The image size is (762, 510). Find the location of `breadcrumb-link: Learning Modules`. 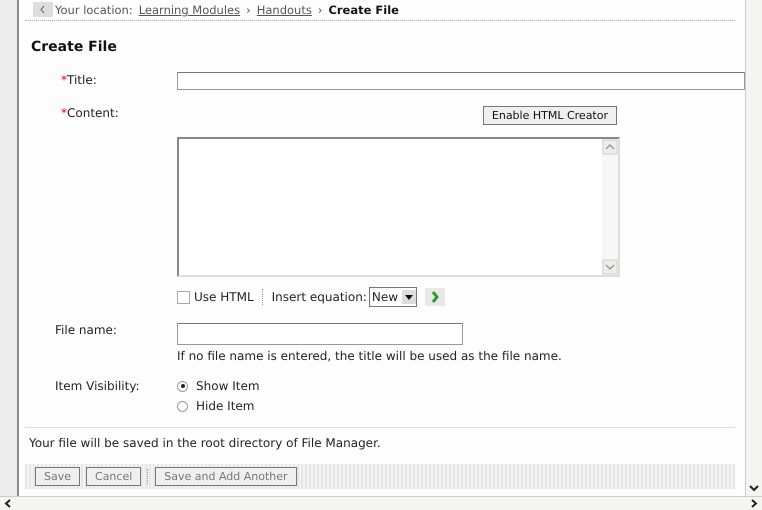

breadcrumb-link: Learning Modules is located at coordinates (189, 10).